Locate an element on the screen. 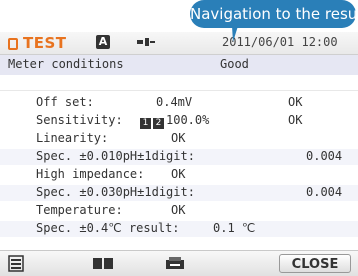  test-tag: TEST is located at coordinates (37, 43).